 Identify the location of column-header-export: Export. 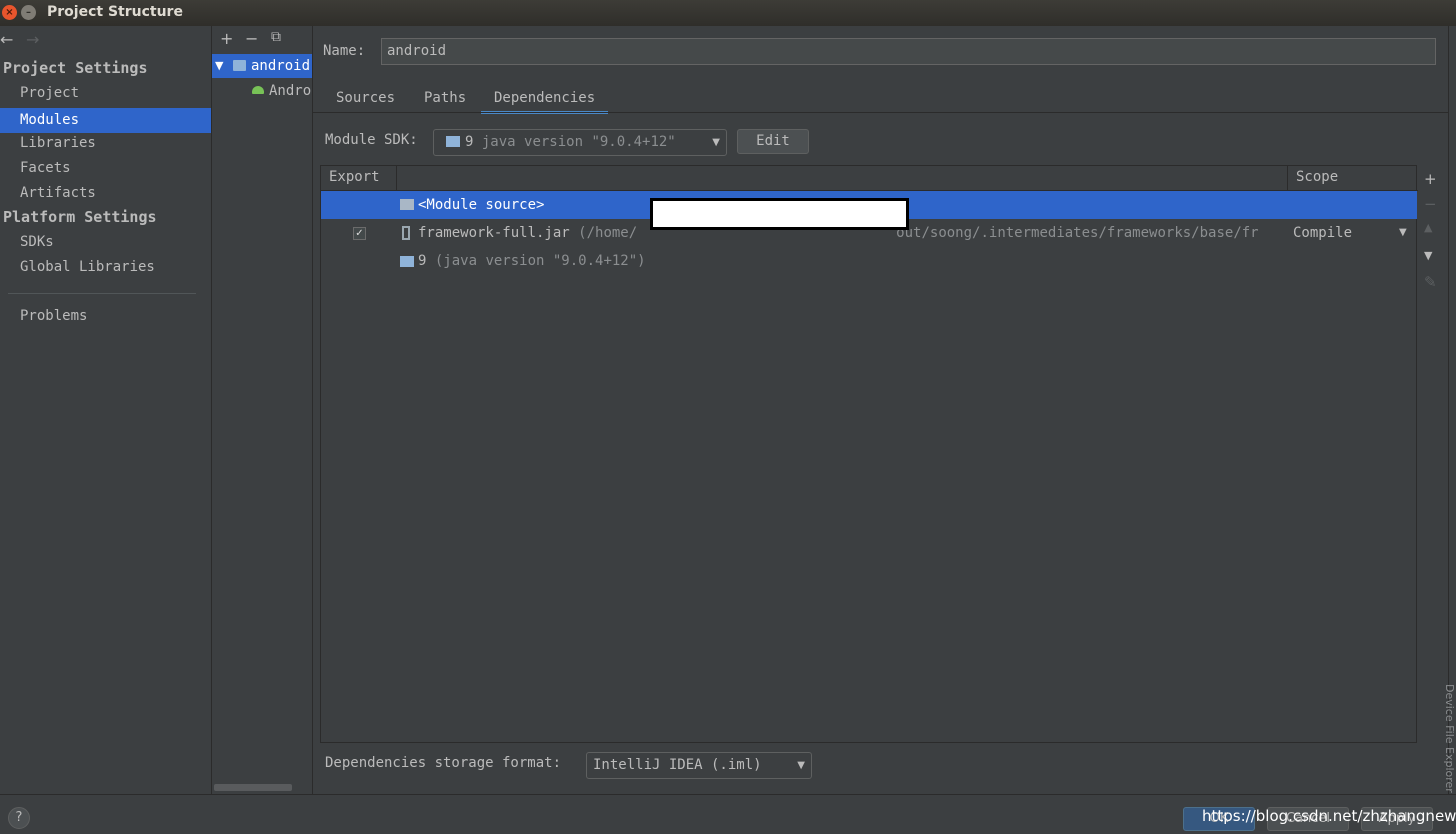
(354, 178).